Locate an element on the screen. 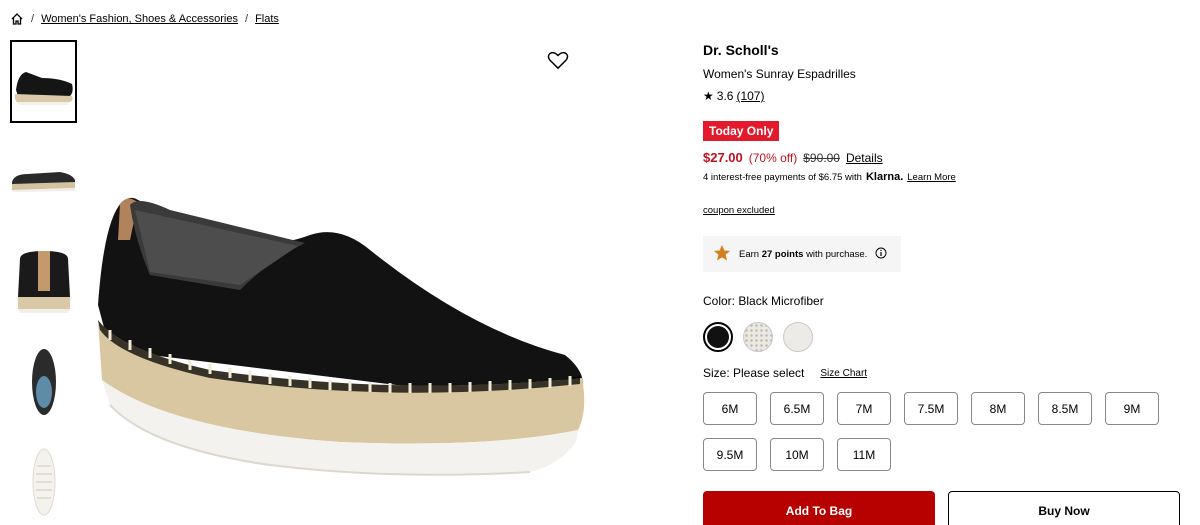 The height and width of the screenshot is (525, 1200). price-row: $27.00 (70% off) $90.00 Details is located at coordinates (943, 157).